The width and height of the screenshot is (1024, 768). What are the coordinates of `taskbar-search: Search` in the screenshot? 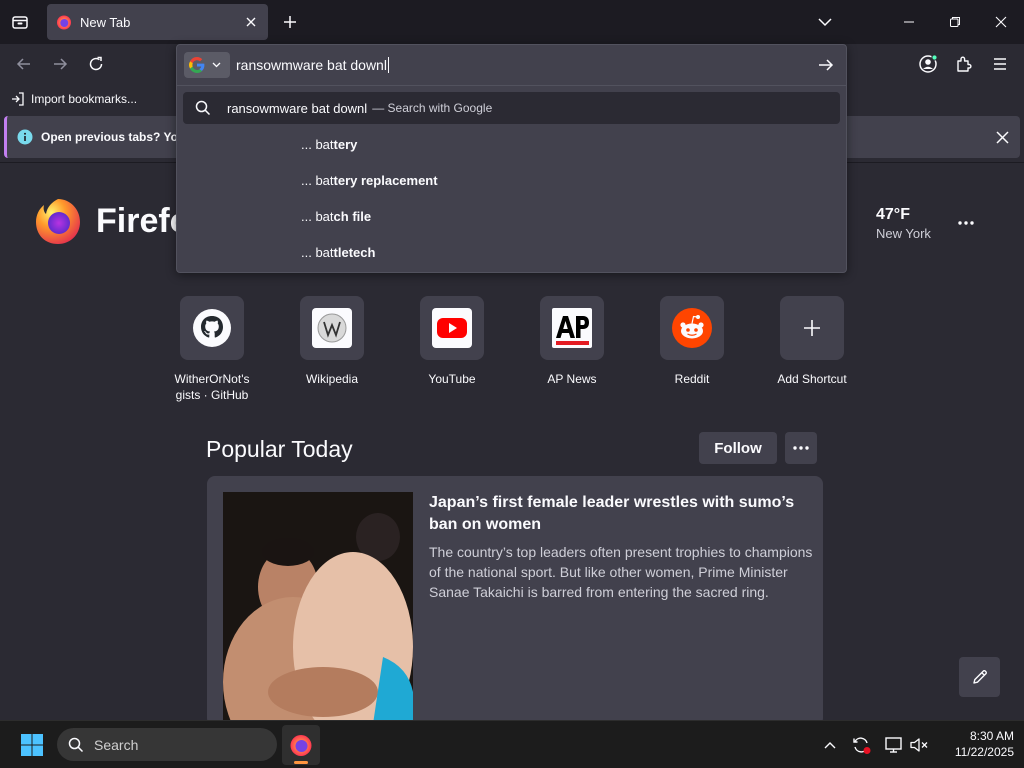 It's located at (167, 744).